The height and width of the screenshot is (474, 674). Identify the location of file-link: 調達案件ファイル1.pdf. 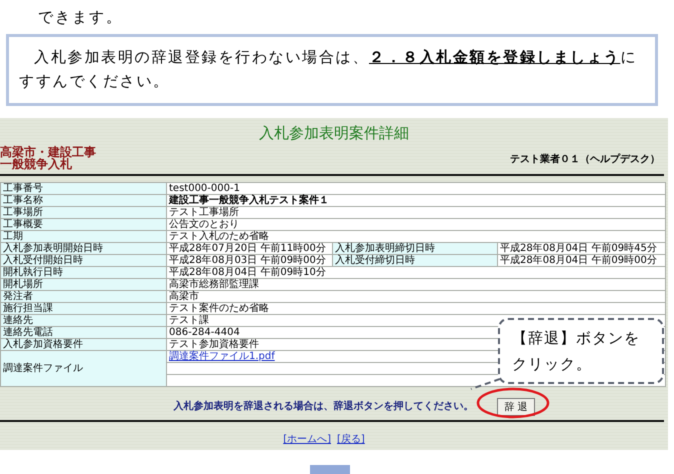
(222, 356).